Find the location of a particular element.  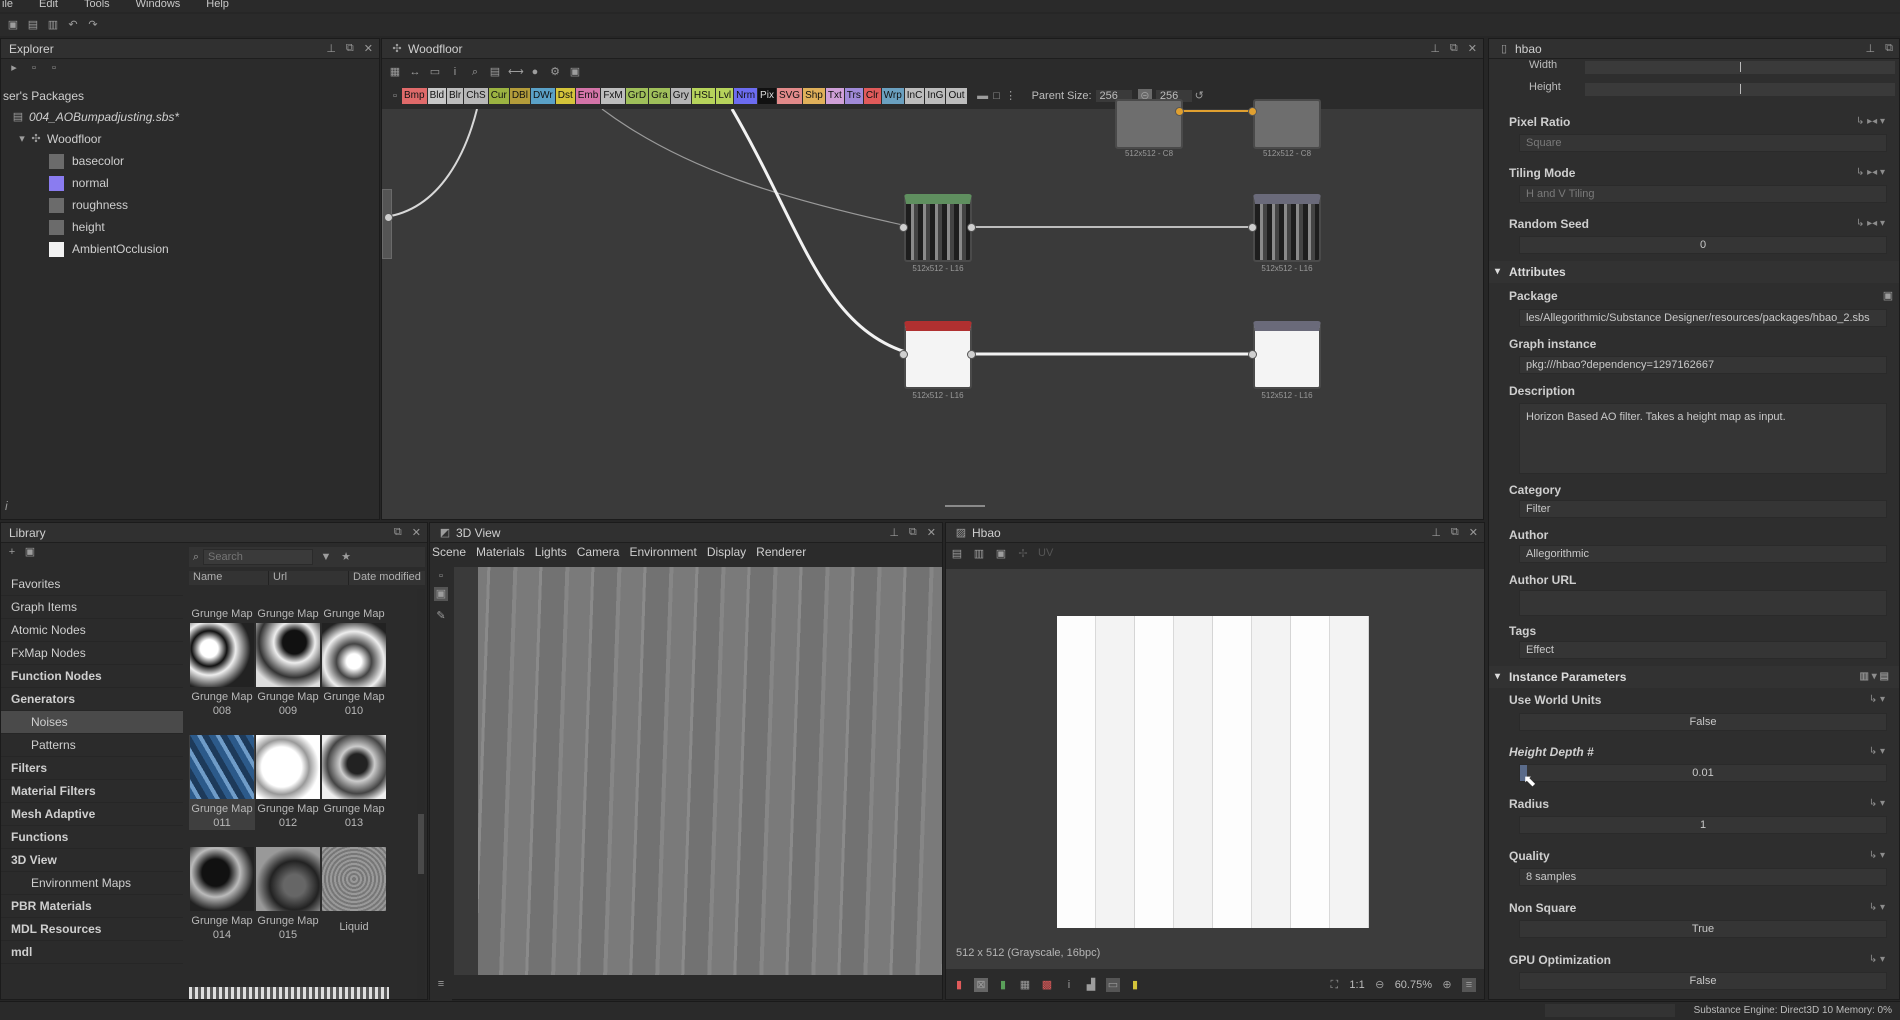

param-tools-icon: ↳ ▸◂ ▾ is located at coordinates (1870, 223).